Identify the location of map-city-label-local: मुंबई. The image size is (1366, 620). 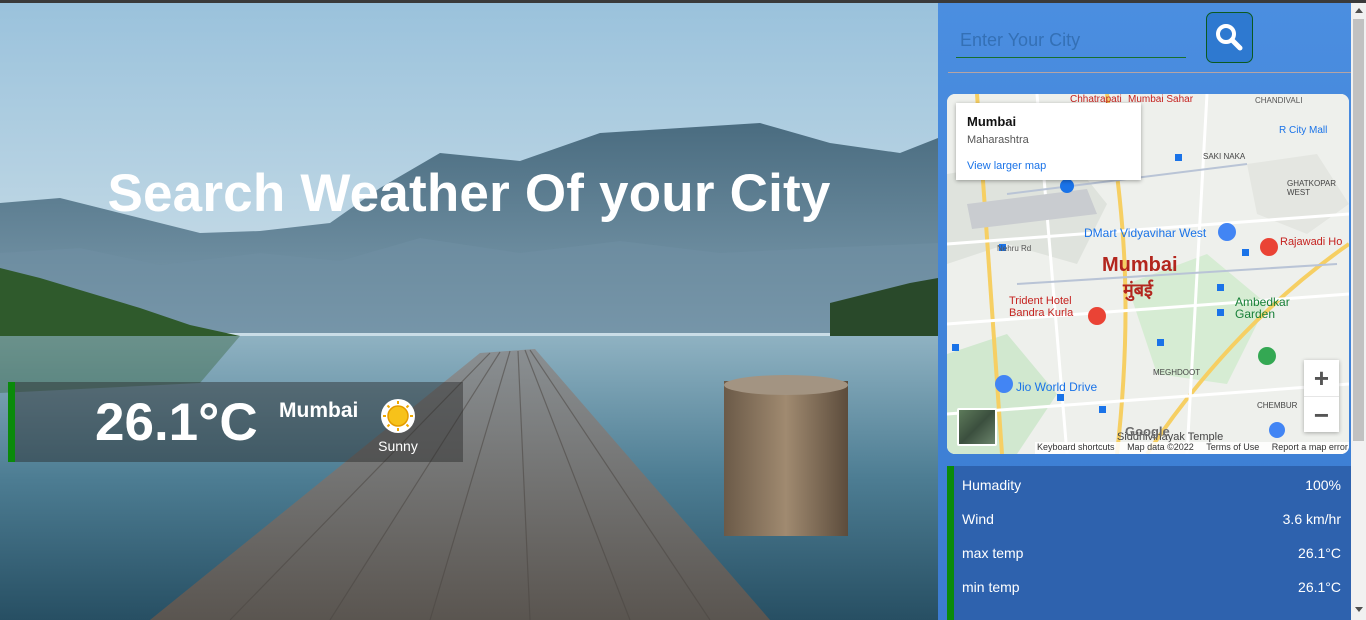
(1138, 290).